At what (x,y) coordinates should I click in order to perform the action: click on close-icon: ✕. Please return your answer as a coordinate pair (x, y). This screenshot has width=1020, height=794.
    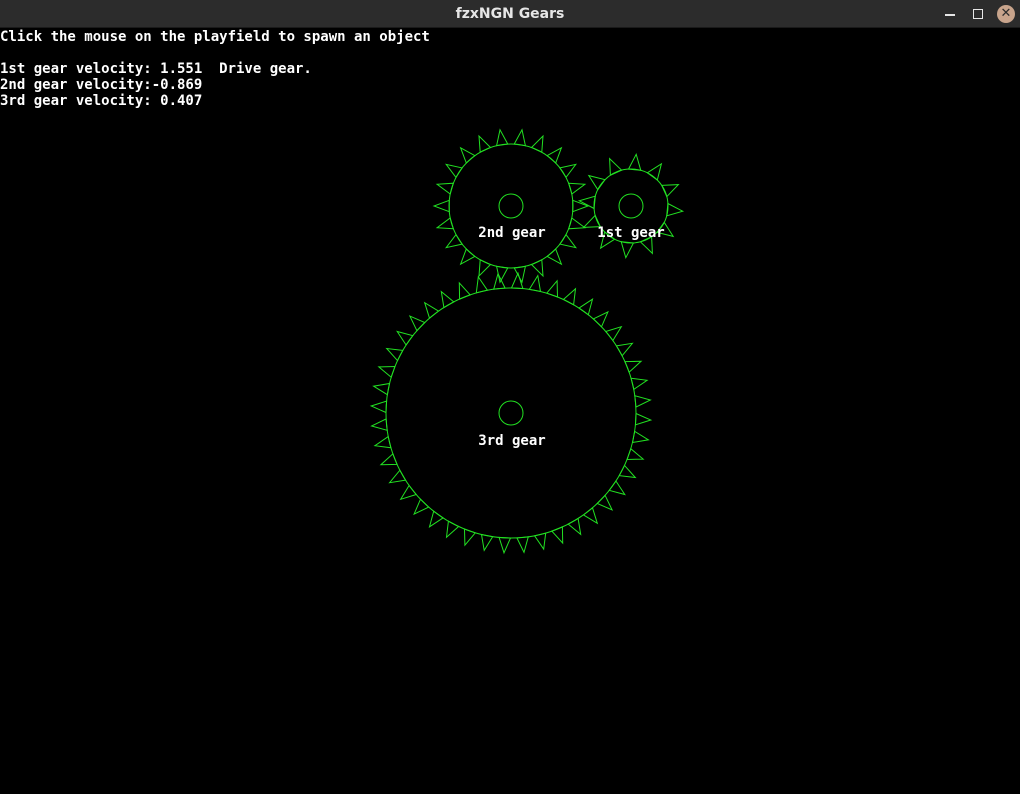
    Looking at the image, I should click on (1006, 13).